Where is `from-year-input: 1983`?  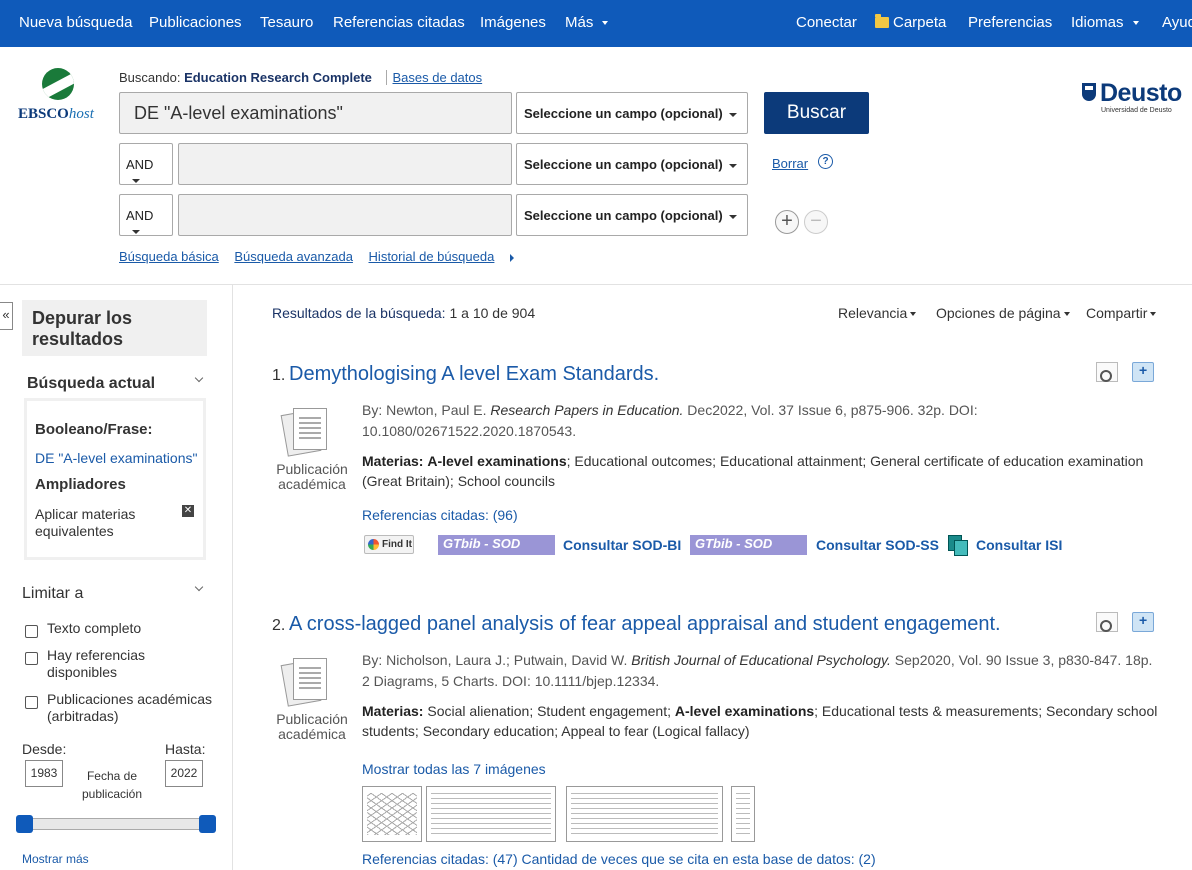 from-year-input: 1983 is located at coordinates (44, 773).